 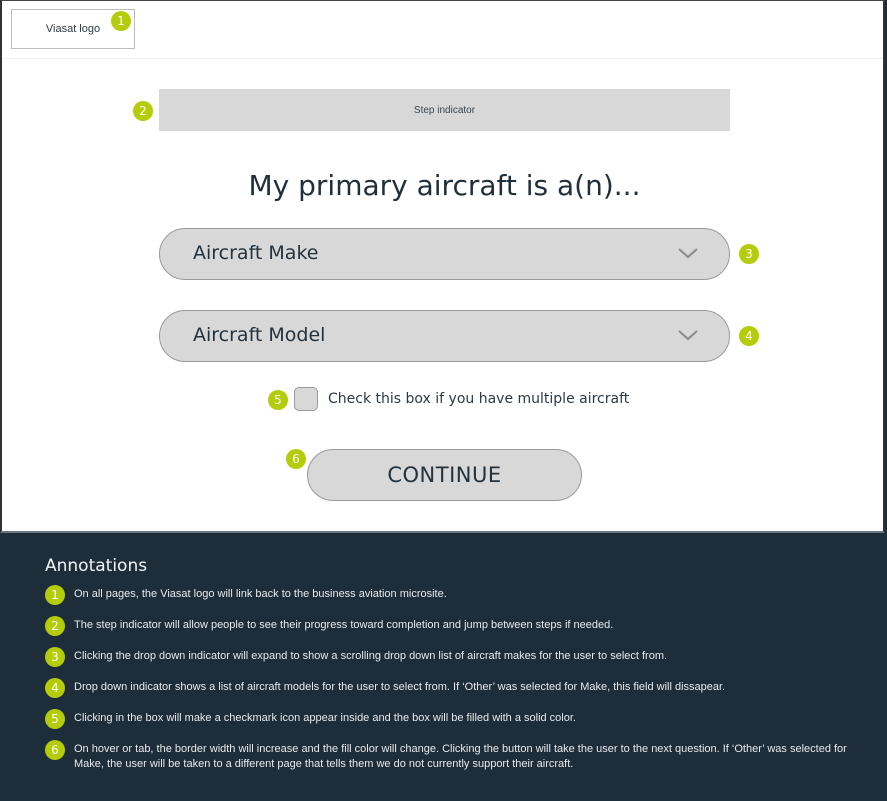 What do you see at coordinates (444, 336) in the screenshot?
I see `aircraft-model-dropdown: Aircraft Model` at bounding box center [444, 336].